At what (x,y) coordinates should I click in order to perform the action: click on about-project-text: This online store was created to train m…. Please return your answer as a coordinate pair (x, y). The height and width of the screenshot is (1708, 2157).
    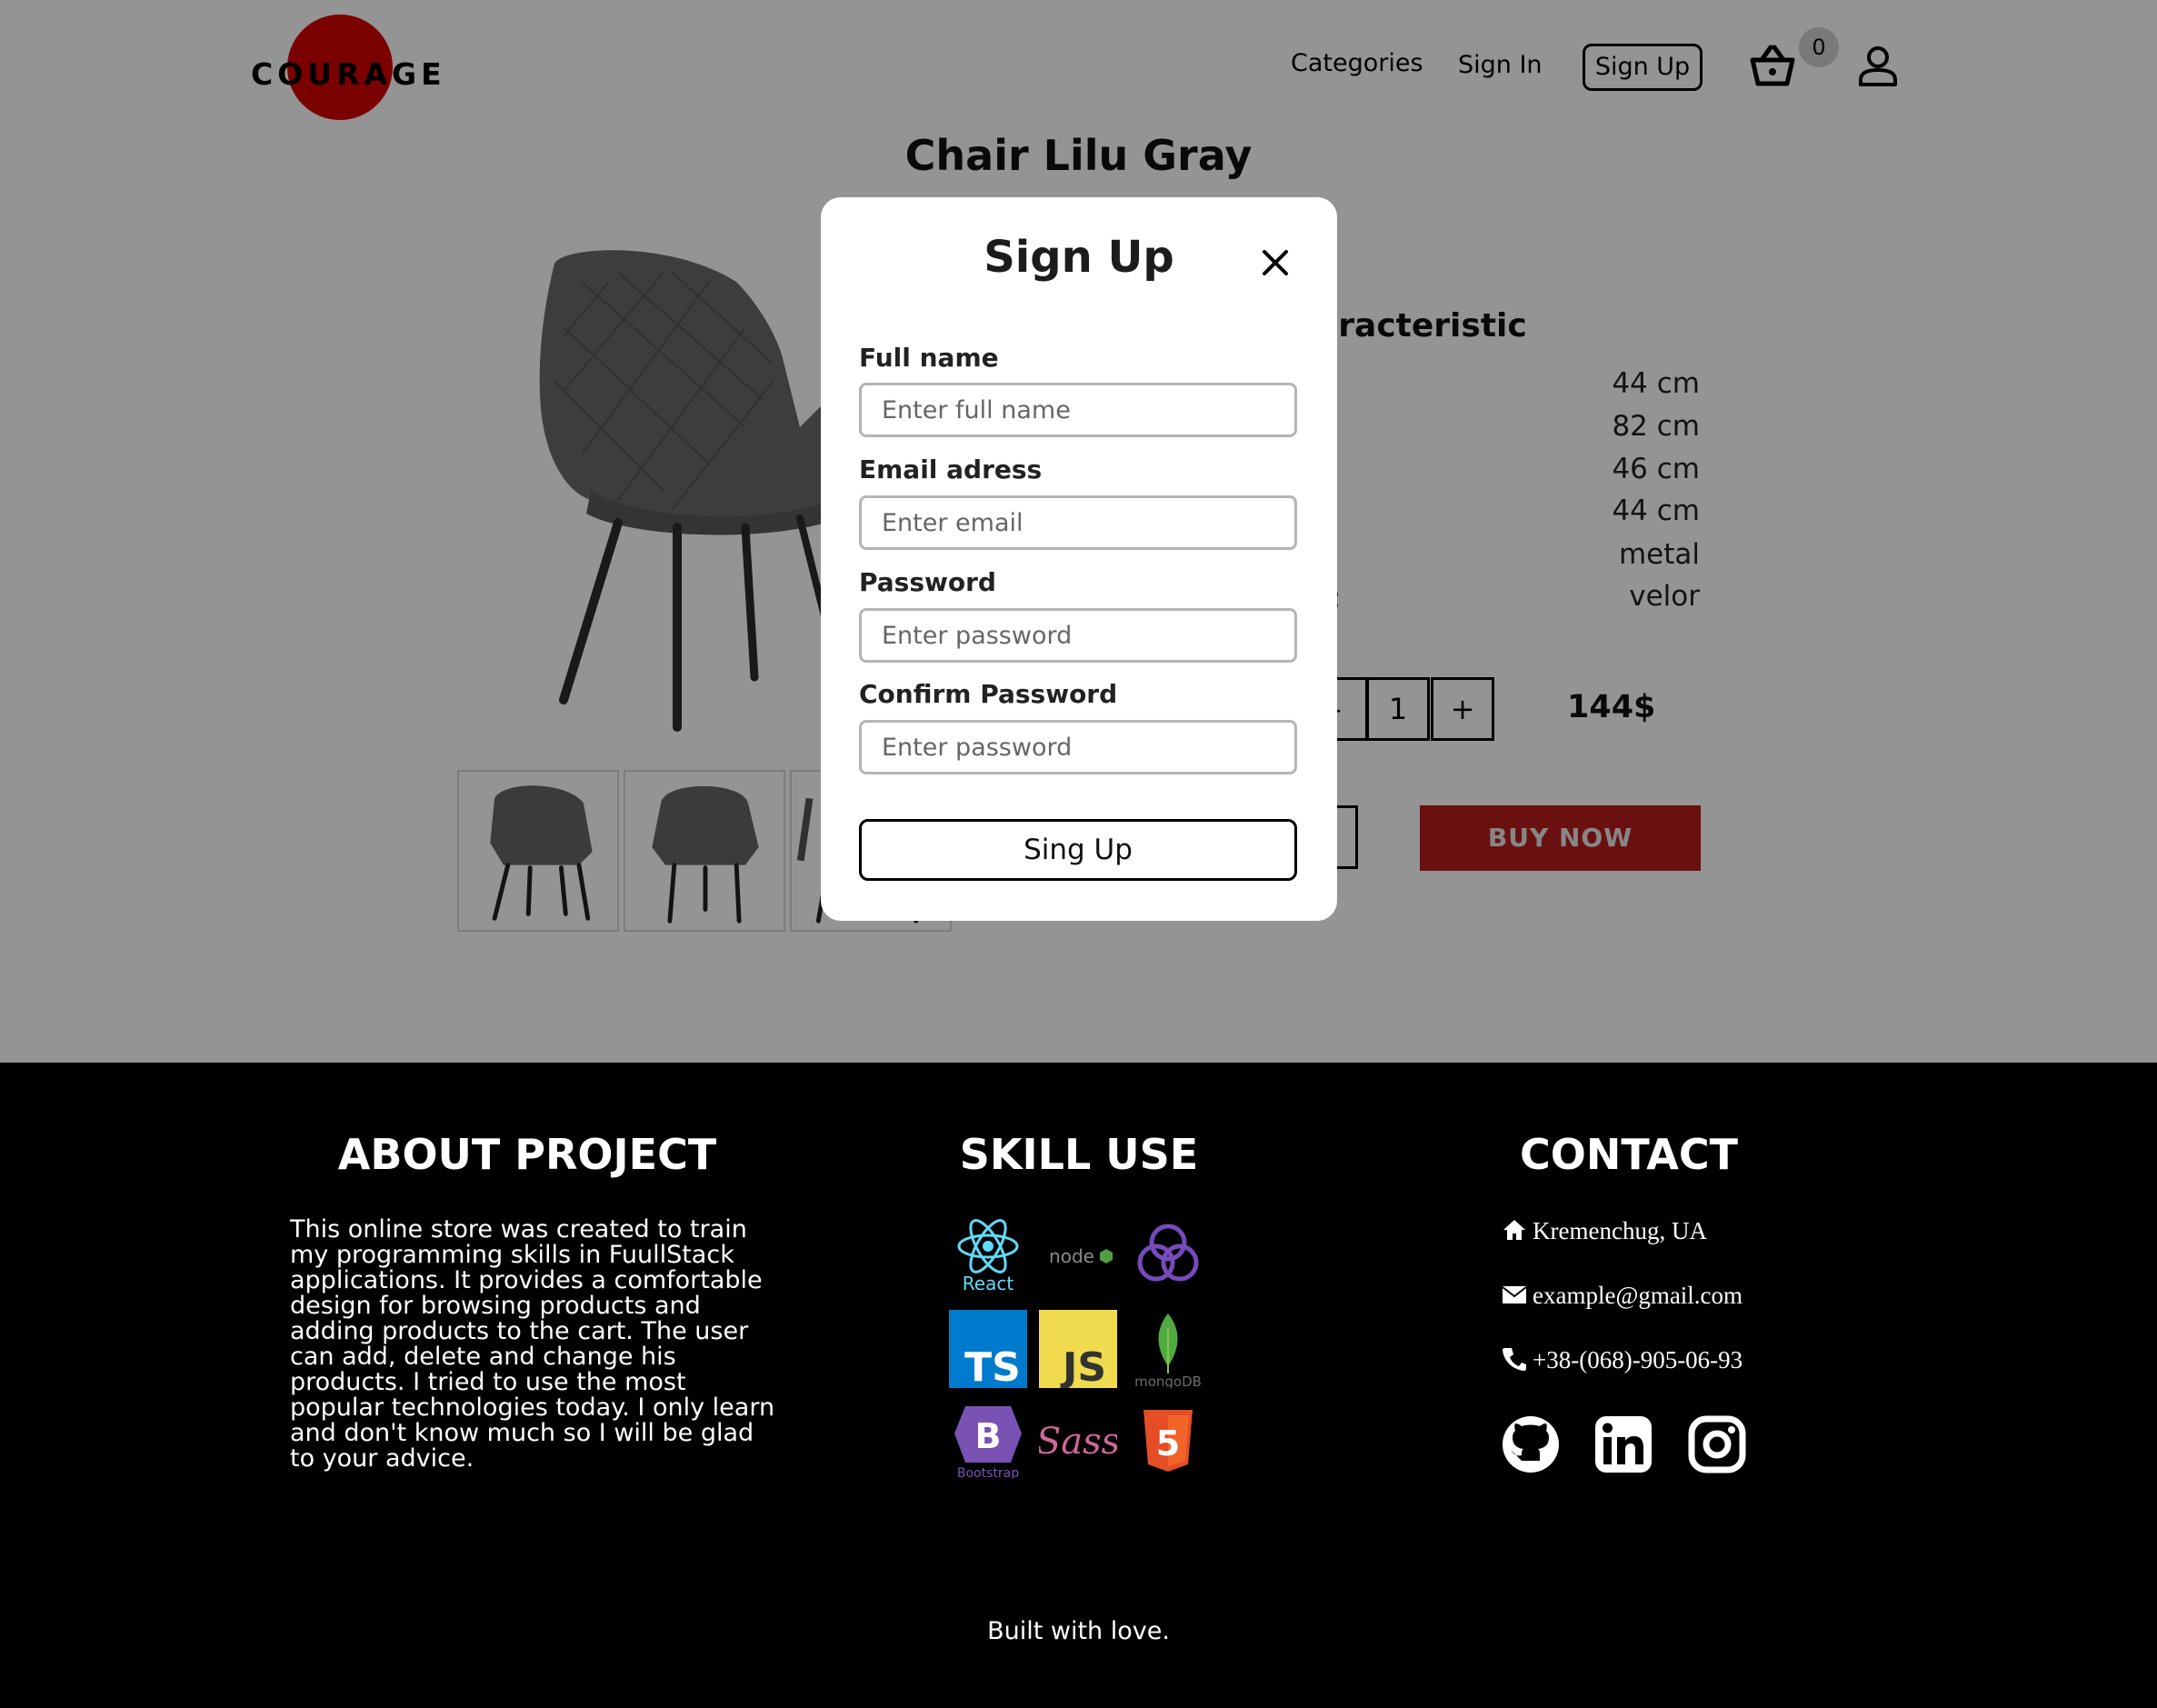
    Looking at the image, I should click on (532, 1344).